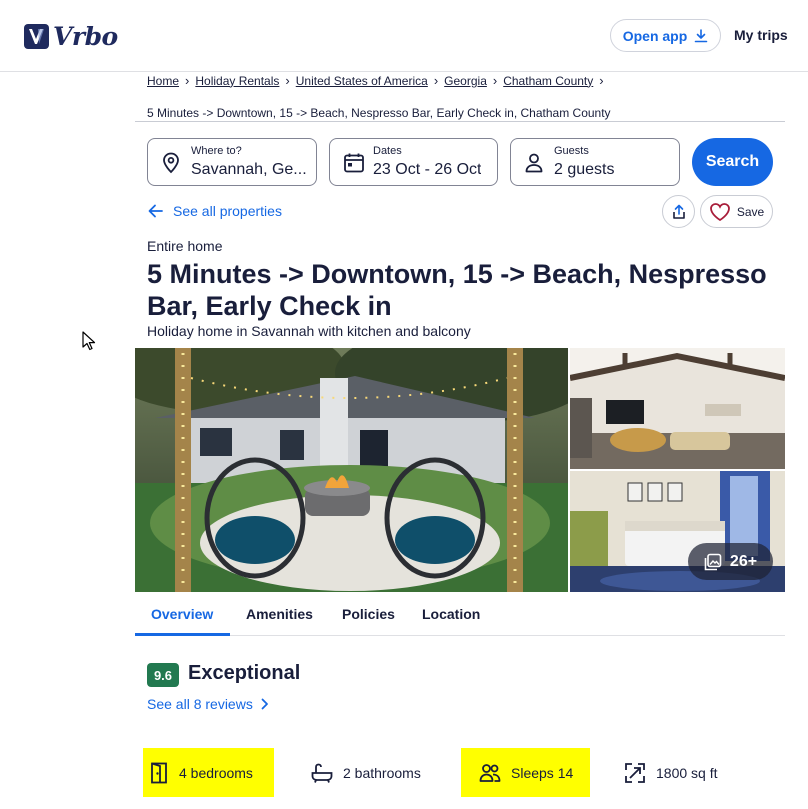 The image size is (808, 809). What do you see at coordinates (155, 211) in the screenshot?
I see `arrow-left-icon` at bounding box center [155, 211].